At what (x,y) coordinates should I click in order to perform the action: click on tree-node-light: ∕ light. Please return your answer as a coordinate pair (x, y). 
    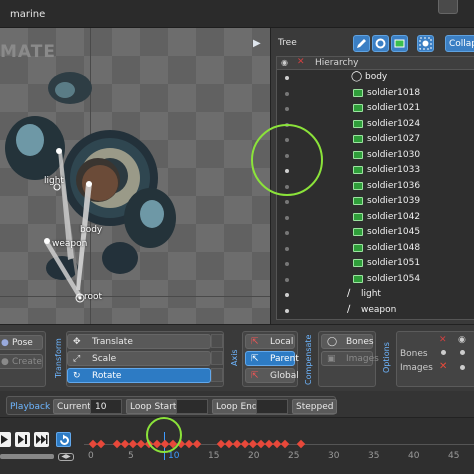
    Looking at the image, I should click on (375, 295).